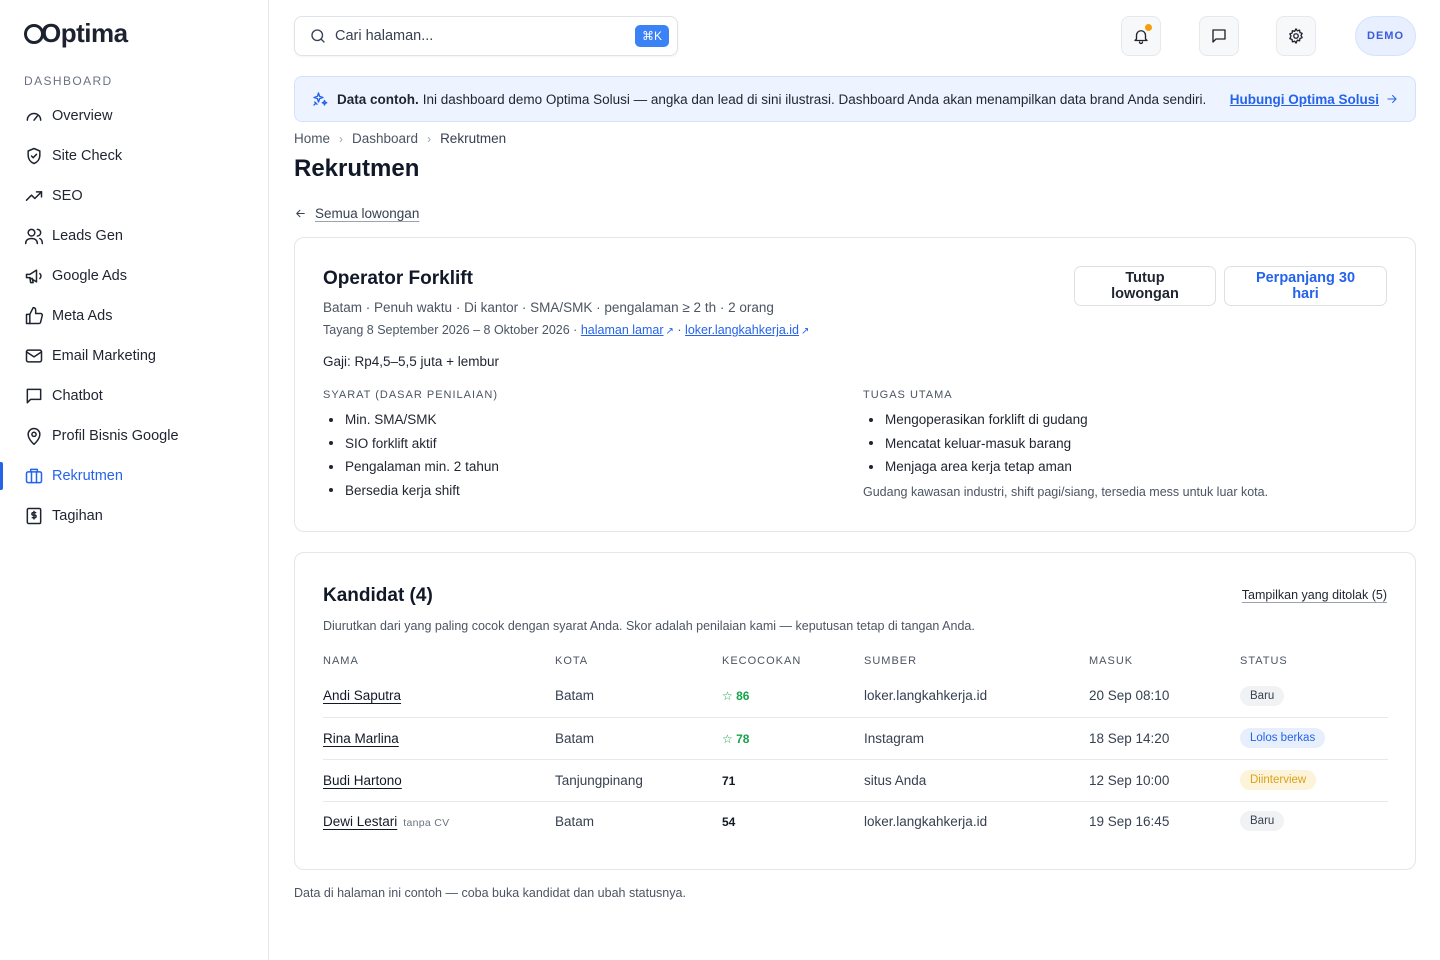  What do you see at coordinates (1304, 99) in the screenshot?
I see `contact-link-label: Hubungi Optima Solusi` at bounding box center [1304, 99].